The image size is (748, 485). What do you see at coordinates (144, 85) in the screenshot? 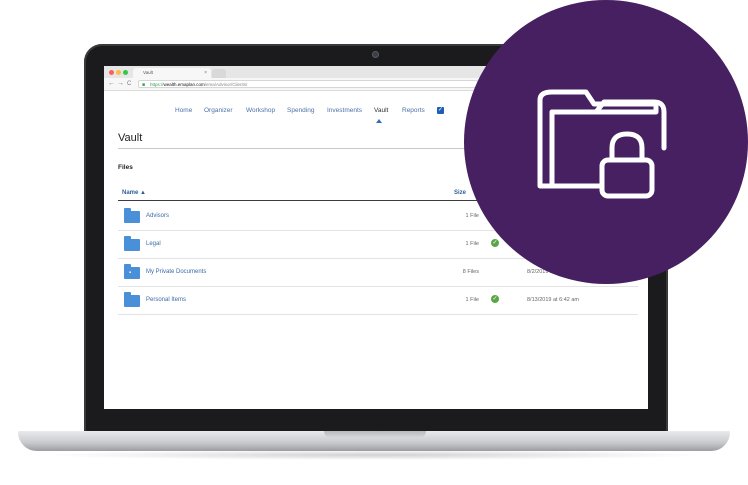
I see `lock-icon: ■` at bounding box center [144, 85].